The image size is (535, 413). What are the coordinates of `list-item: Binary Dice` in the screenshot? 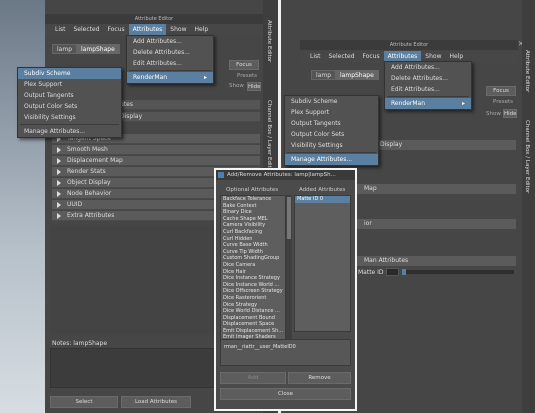 It's located at (253, 212).